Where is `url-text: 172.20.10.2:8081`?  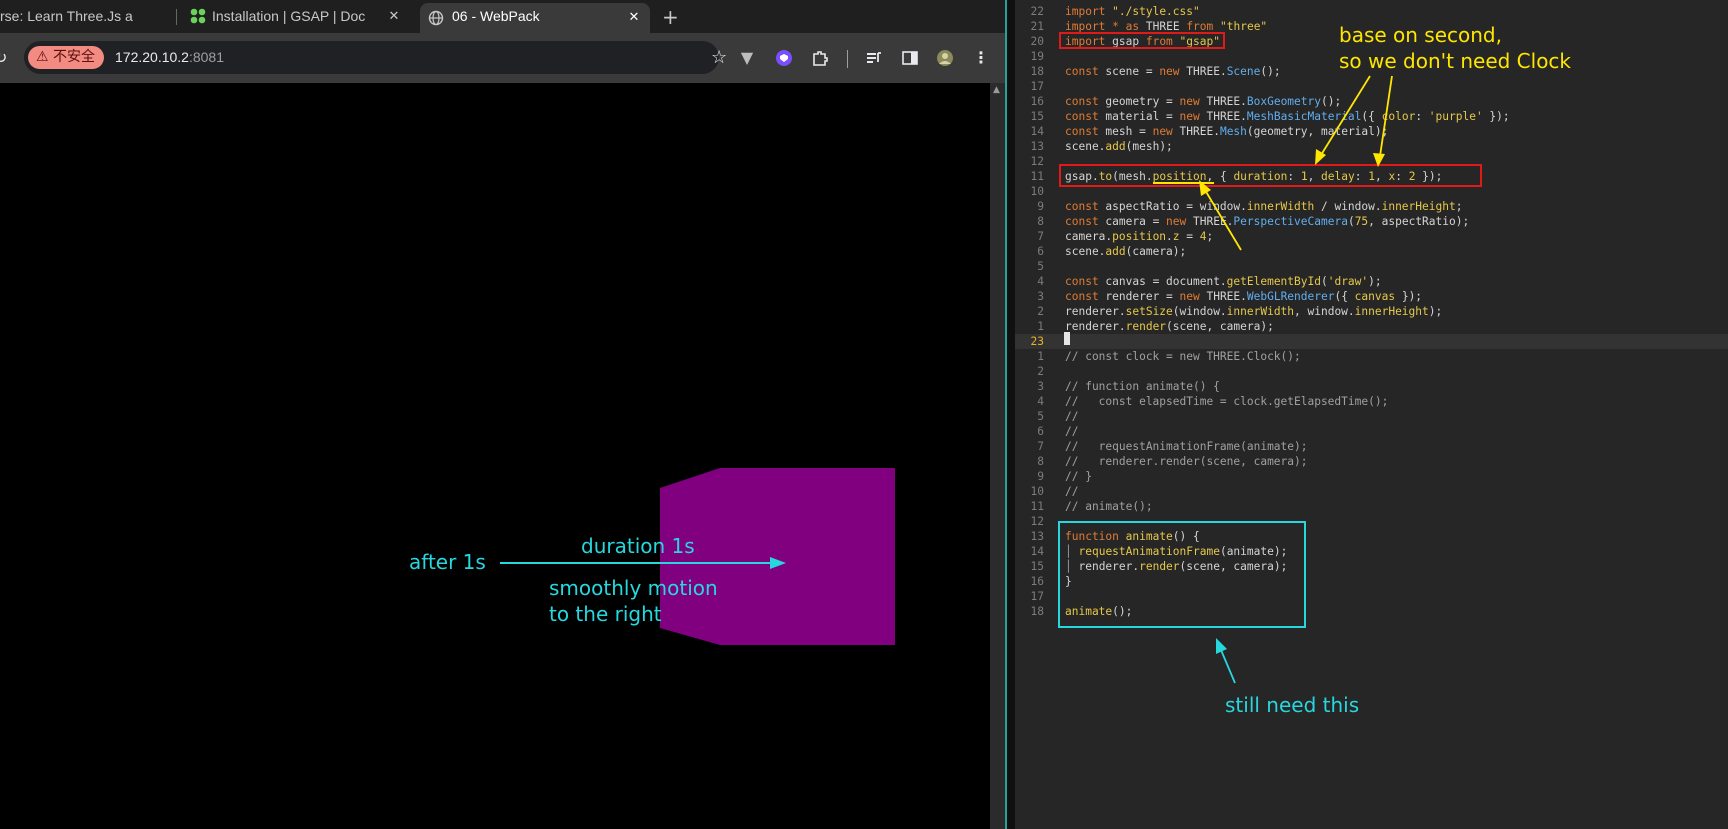 url-text: 172.20.10.2:8081 is located at coordinates (169, 57).